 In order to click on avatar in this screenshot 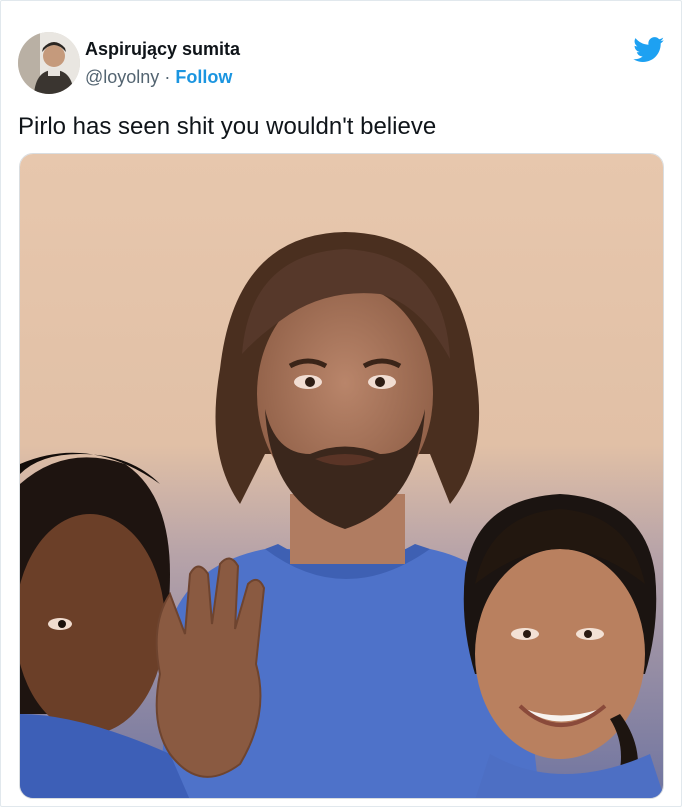, I will do `click(49, 63)`.